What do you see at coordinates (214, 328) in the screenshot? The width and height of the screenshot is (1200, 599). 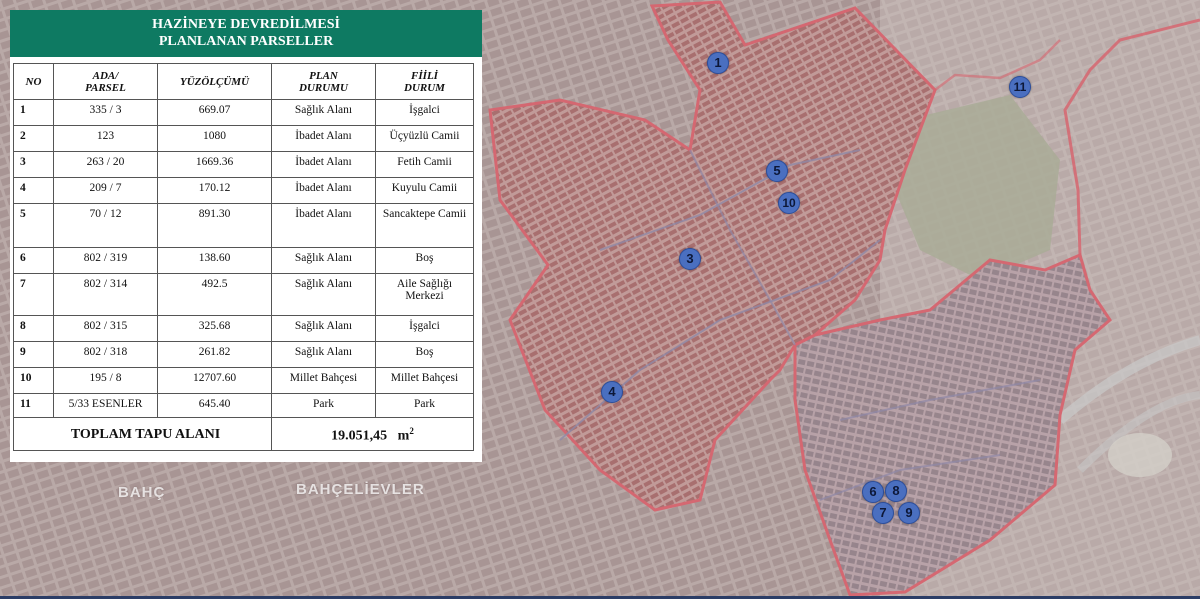 I see `cell-area: 325.68` at bounding box center [214, 328].